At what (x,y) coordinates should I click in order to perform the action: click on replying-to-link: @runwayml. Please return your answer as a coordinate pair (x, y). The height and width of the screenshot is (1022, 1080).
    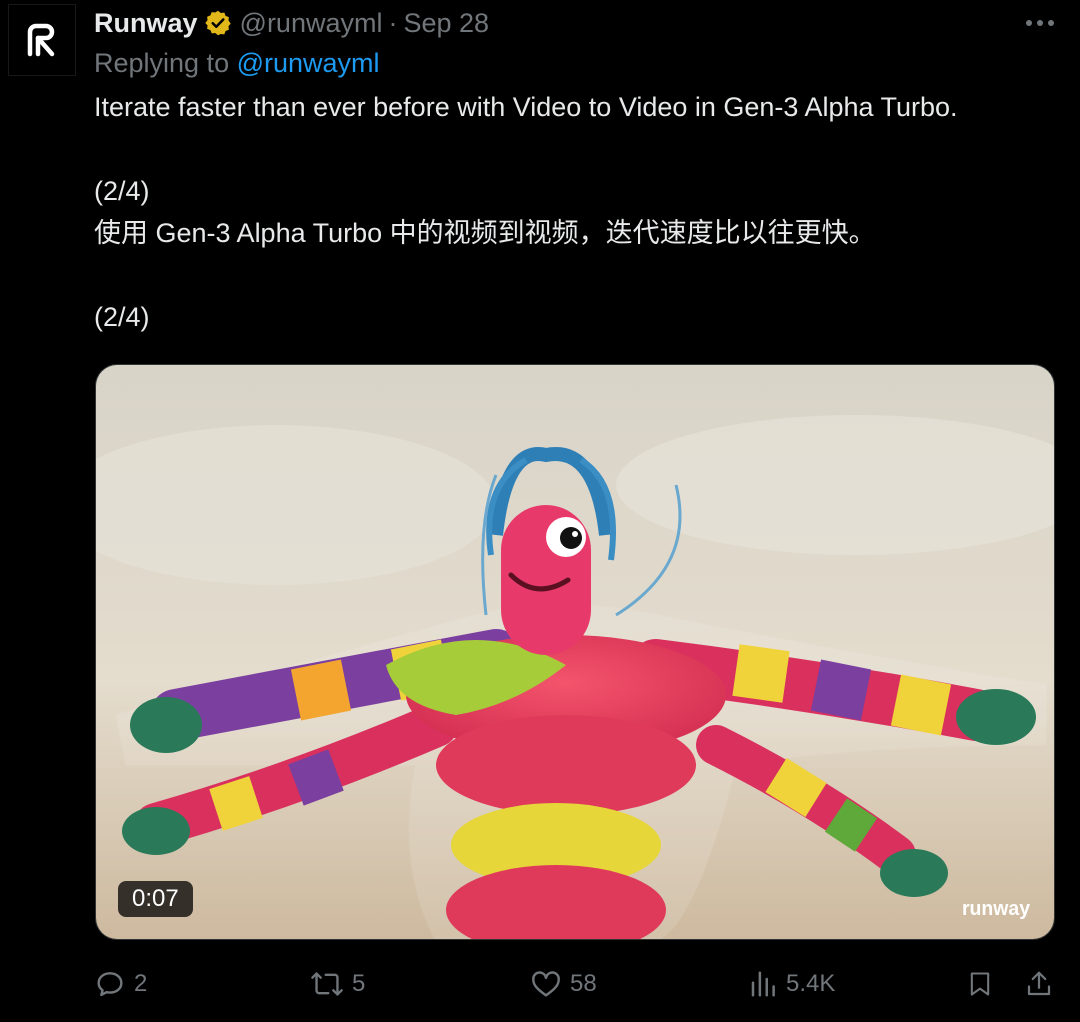
    Looking at the image, I should click on (308, 63).